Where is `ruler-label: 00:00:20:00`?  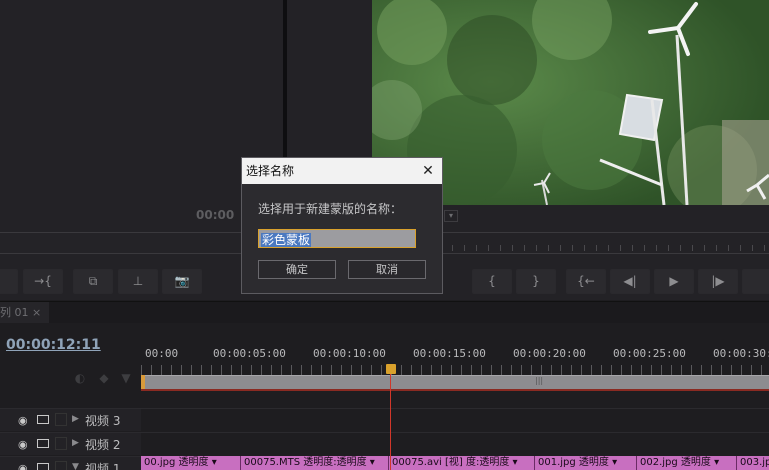
ruler-label: 00:00:20:00 is located at coordinates (549, 353).